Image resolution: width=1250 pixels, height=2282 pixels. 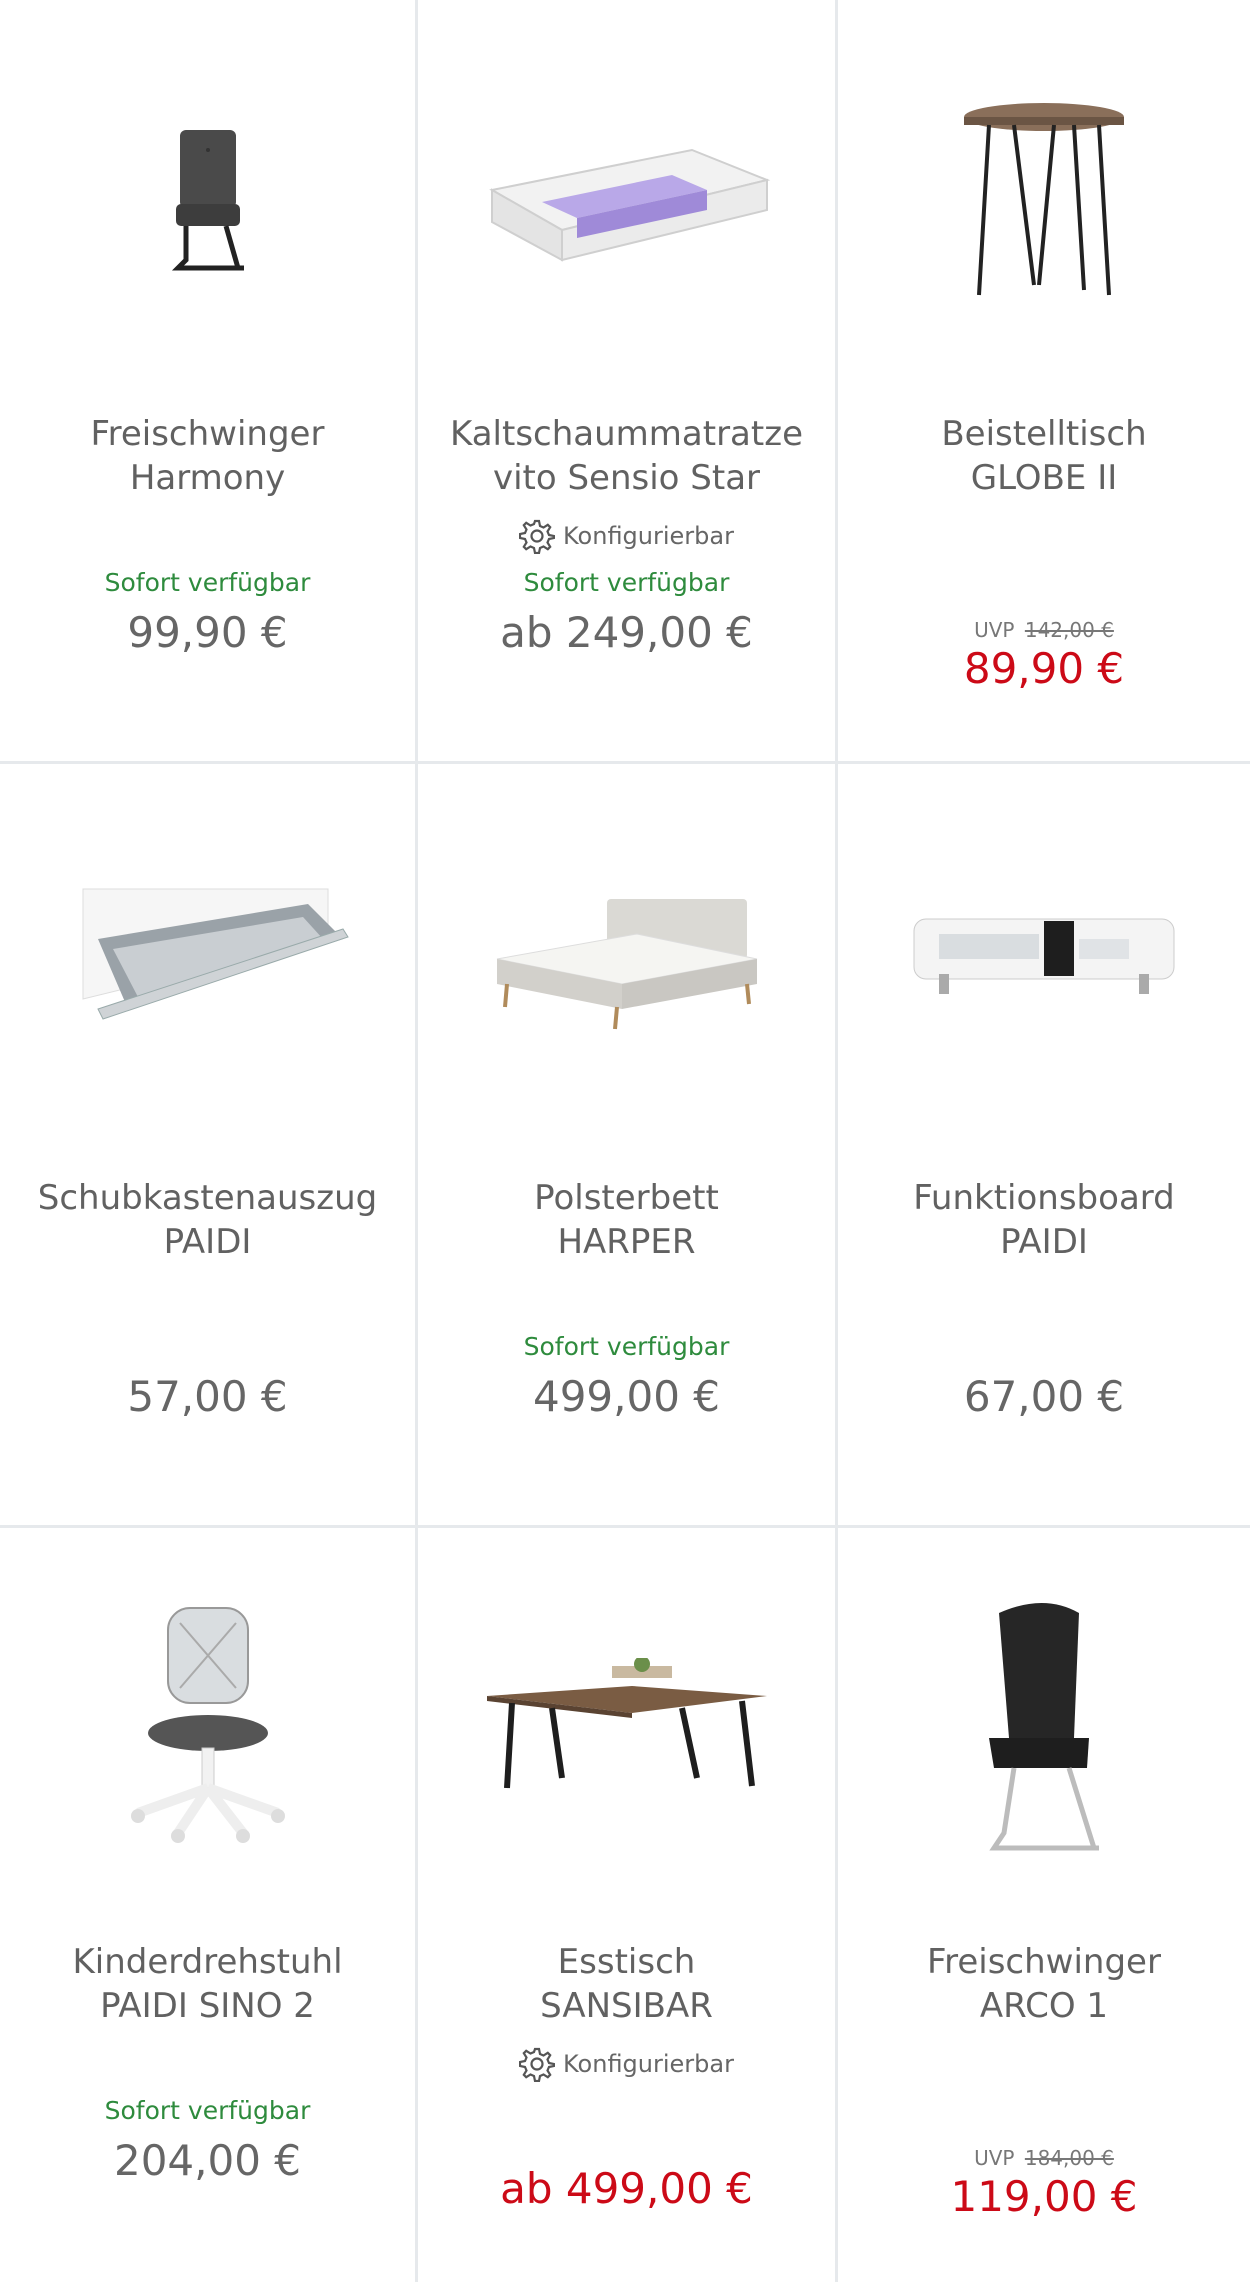 What do you see at coordinates (626, 964) in the screenshot?
I see `product-image-bed` at bounding box center [626, 964].